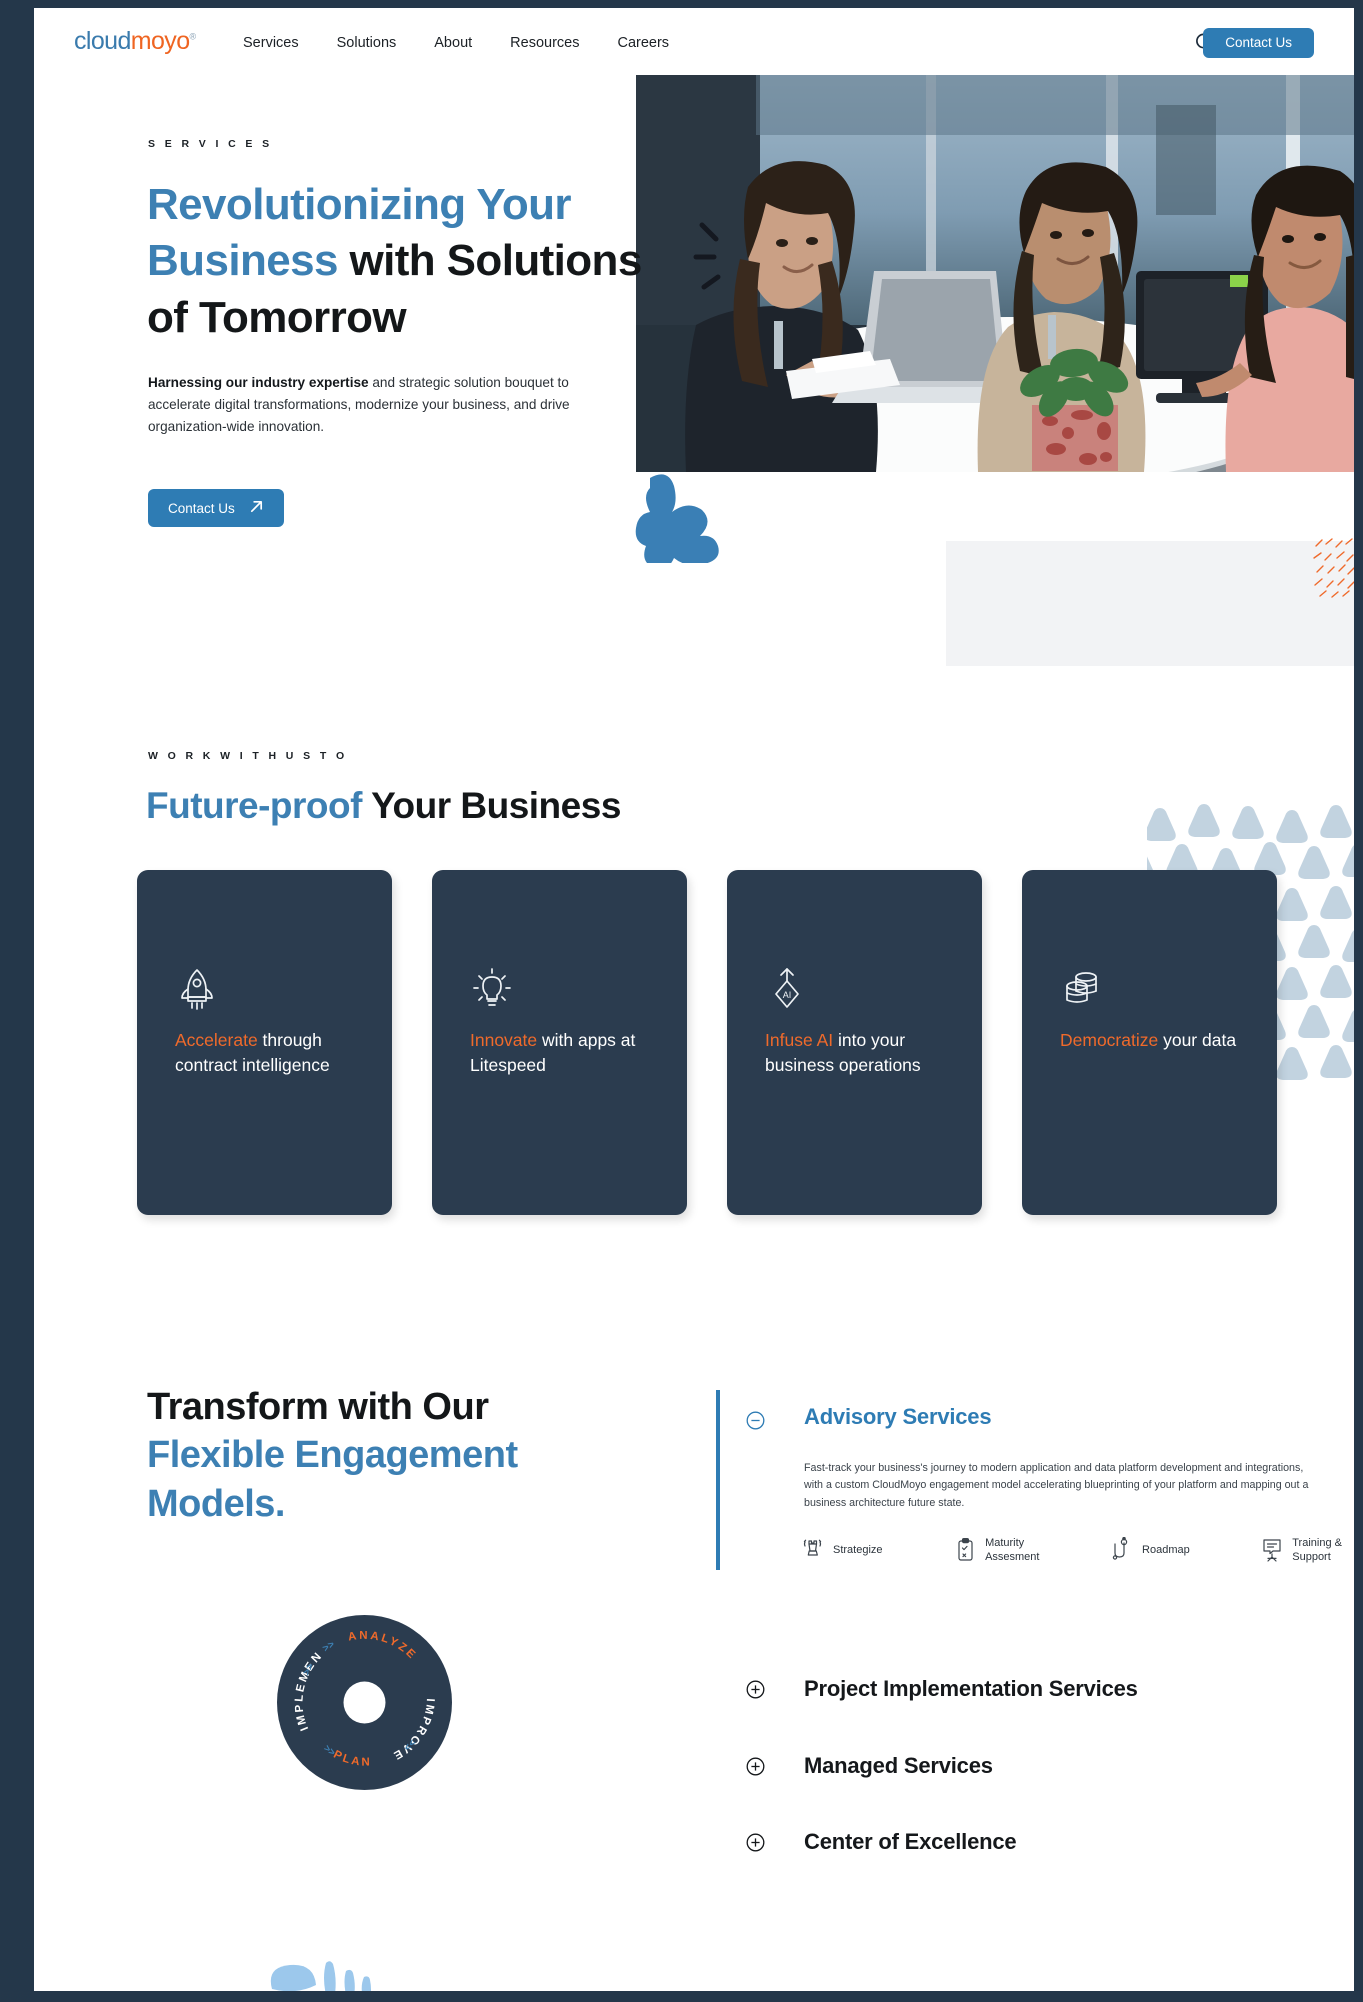  I want to click on hero-title-line1: Revolutionizing Your, so click(359, 204).